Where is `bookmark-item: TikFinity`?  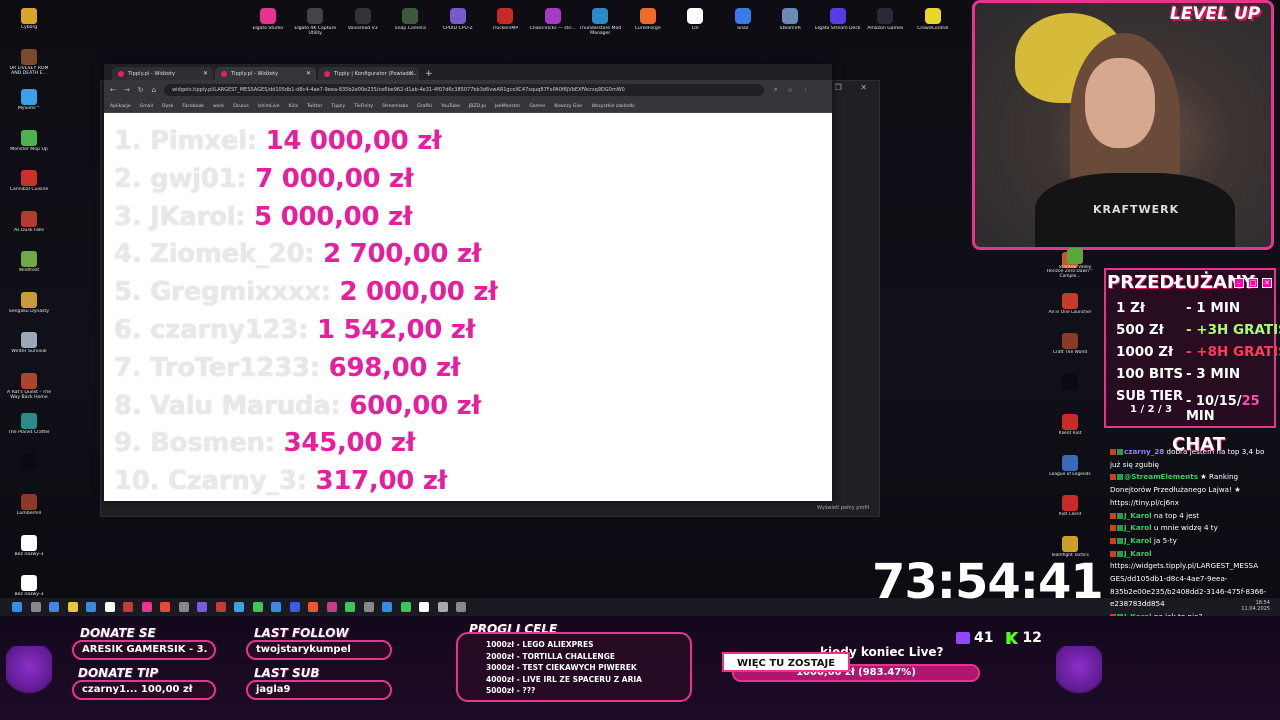
bookmark-item: TikFinity is located at coordinates (363, 106).